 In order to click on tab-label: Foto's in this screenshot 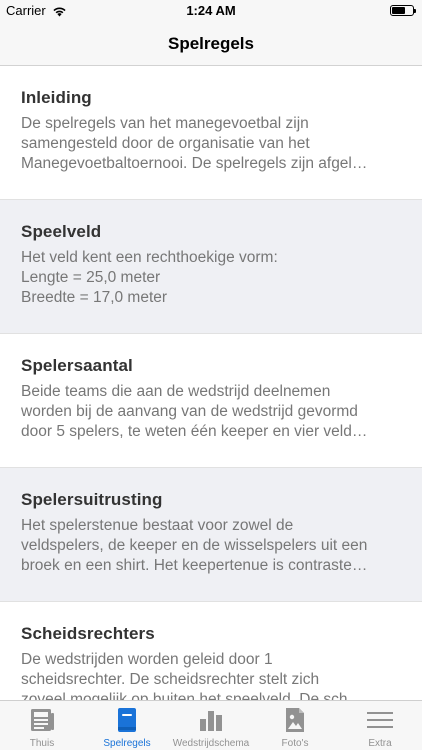, I will do `click(295, 743)`.